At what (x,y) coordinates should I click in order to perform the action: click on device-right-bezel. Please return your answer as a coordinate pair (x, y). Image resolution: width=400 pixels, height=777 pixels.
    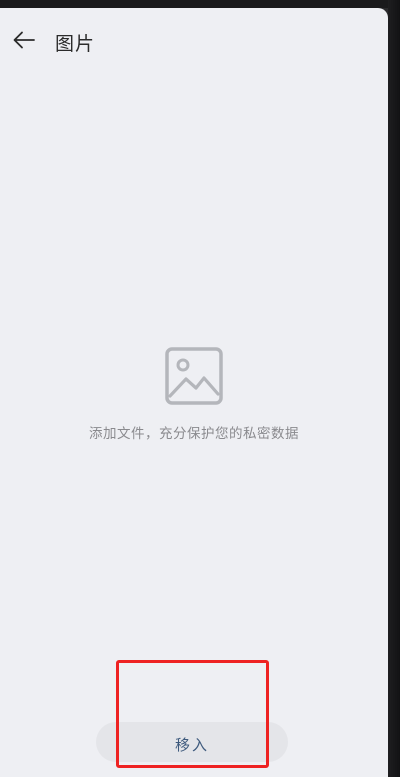
    Looking at the image, I should click on (394, 388).